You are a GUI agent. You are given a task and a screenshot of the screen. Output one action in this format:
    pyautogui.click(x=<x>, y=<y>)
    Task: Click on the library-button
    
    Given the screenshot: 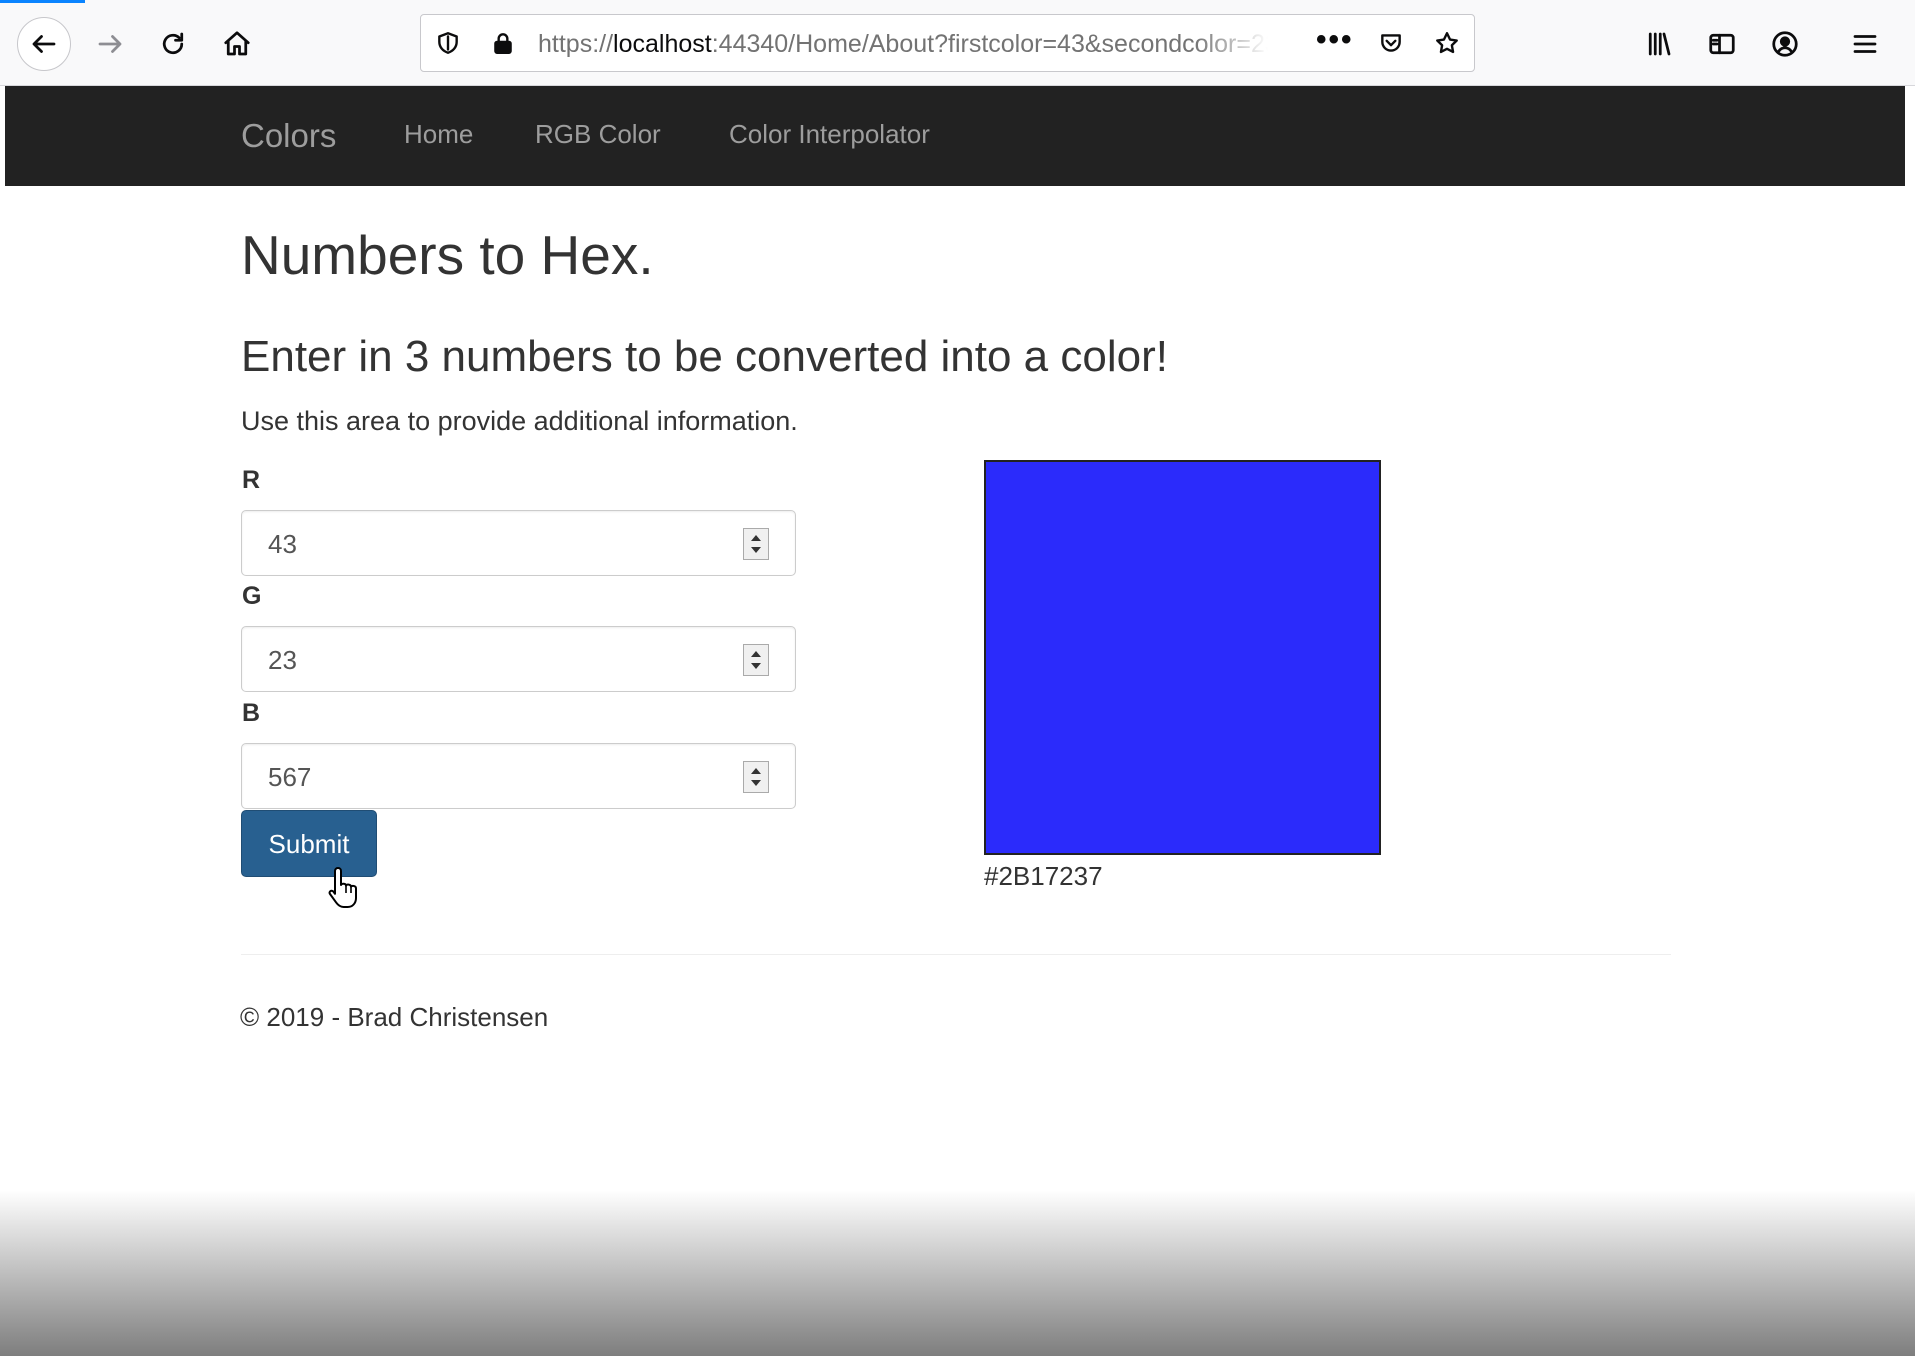 What is the action you would take?
    pyautogui.click(x=1659, y=44)
    